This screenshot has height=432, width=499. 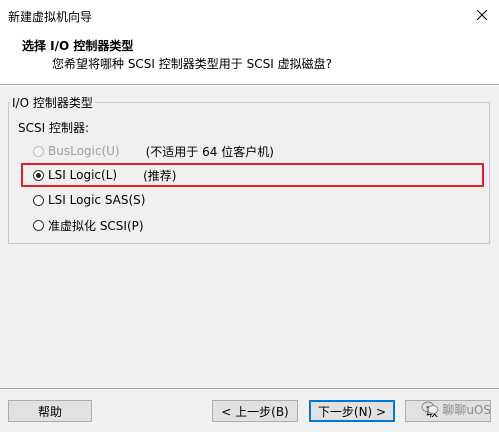 I want to click on groupbox-legend: I/O 控制器类型, so click(x=52, y=102).